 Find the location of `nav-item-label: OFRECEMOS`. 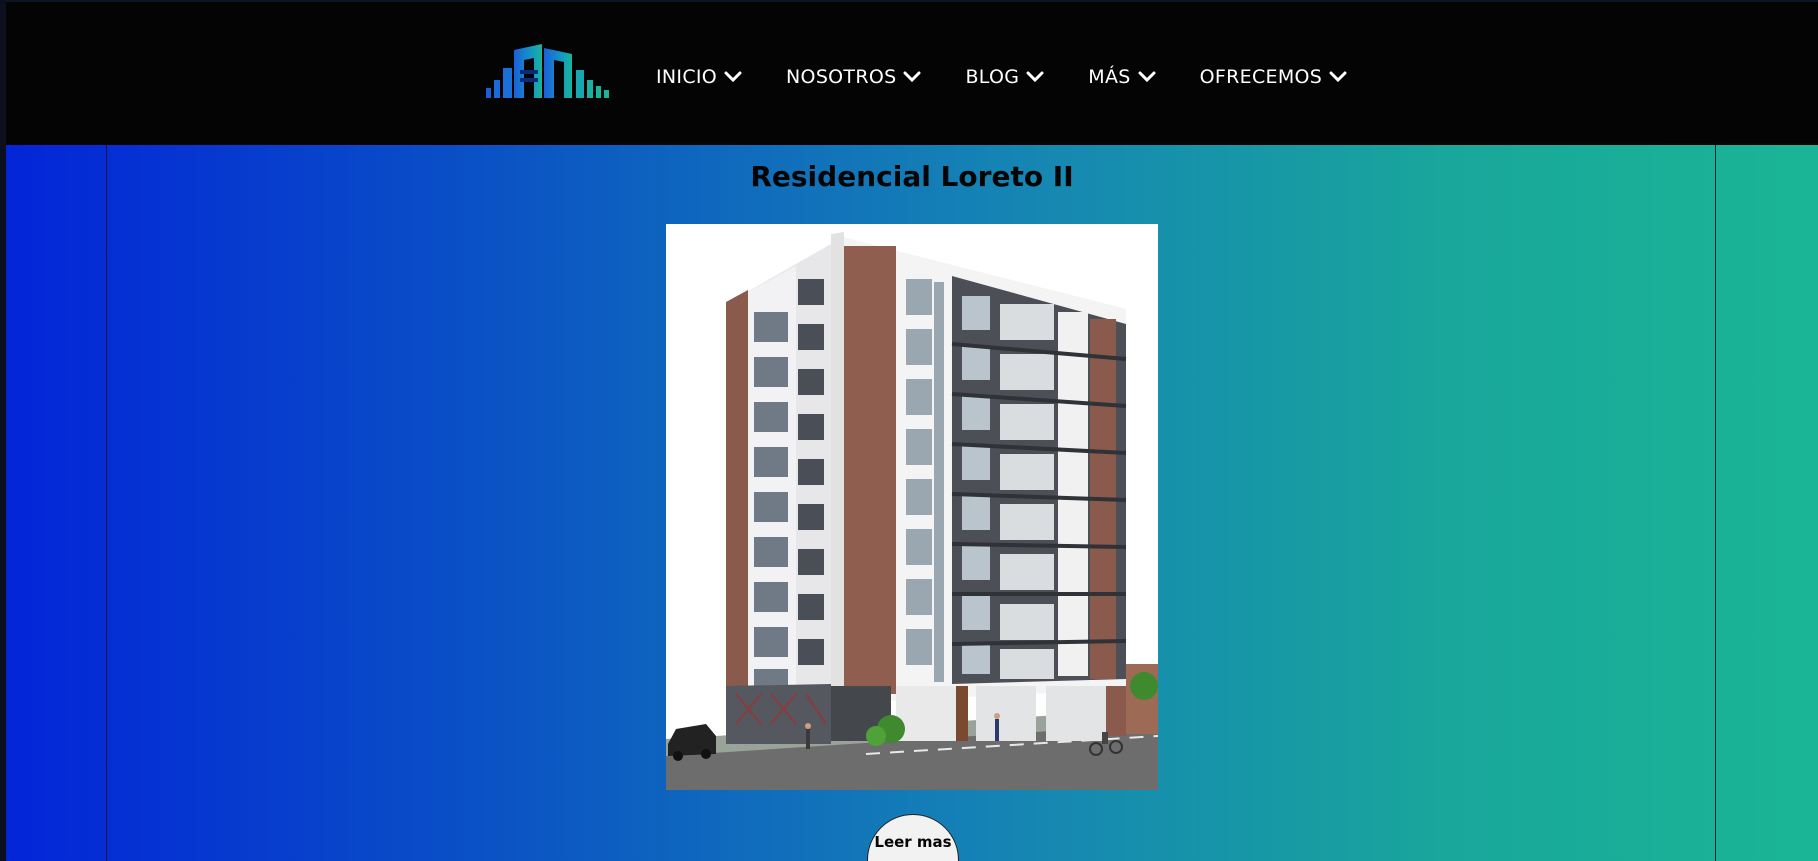

nav-item-label: OFRECEMOS is located at coordinates (1261, 77).